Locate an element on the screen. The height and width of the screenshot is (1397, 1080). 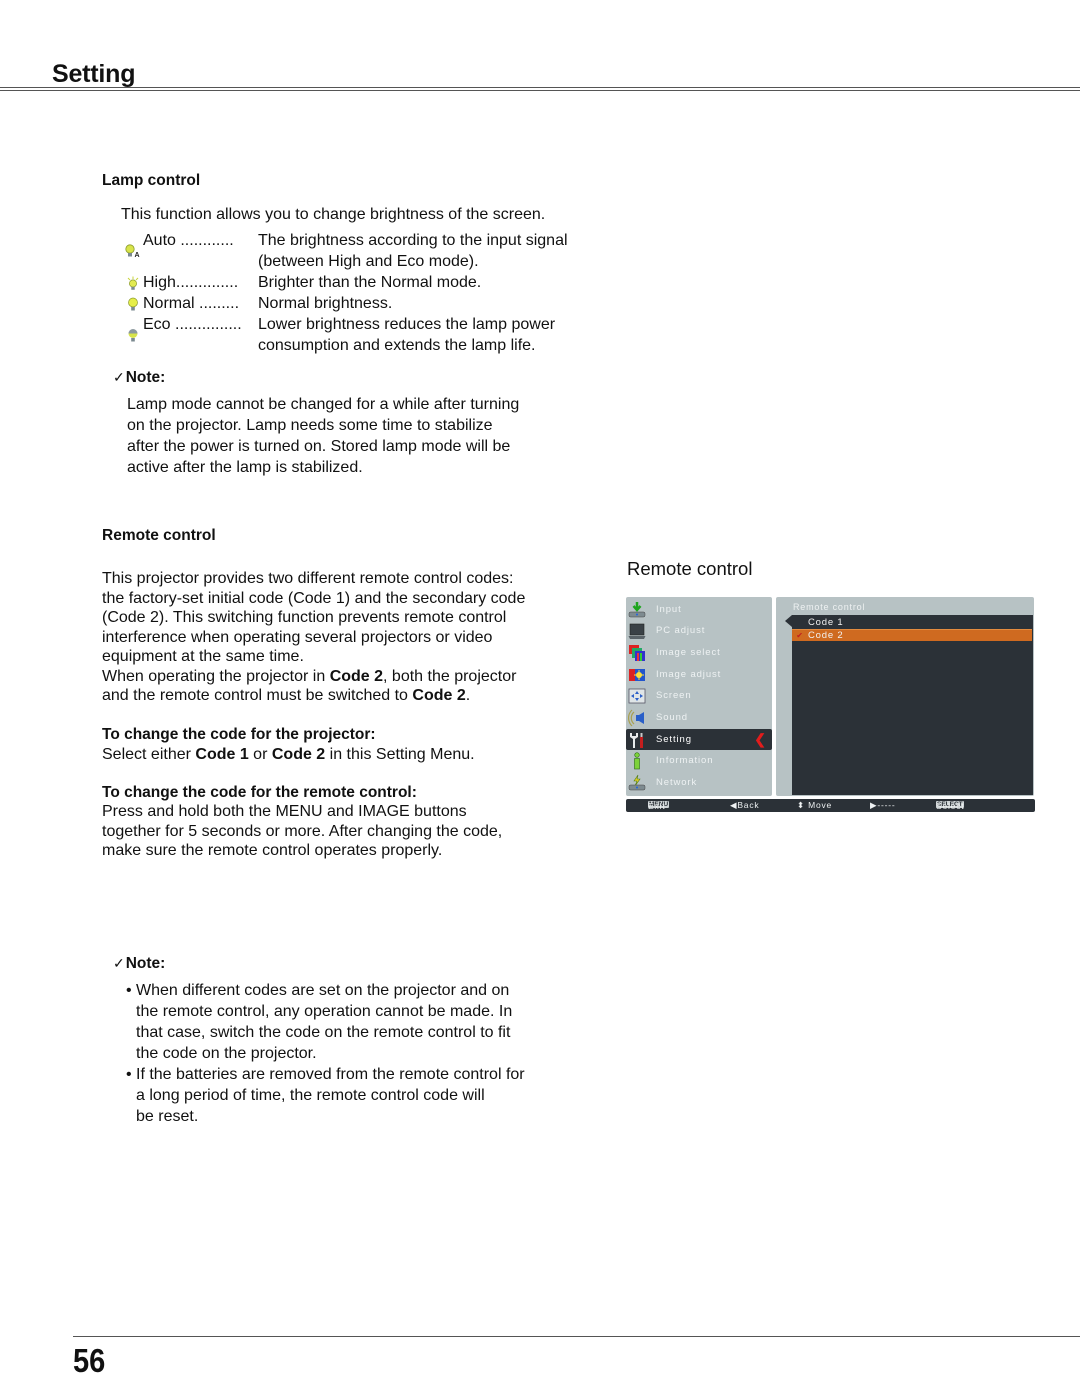
lamp-auto-icon: A is located at coordinates (133, 251).